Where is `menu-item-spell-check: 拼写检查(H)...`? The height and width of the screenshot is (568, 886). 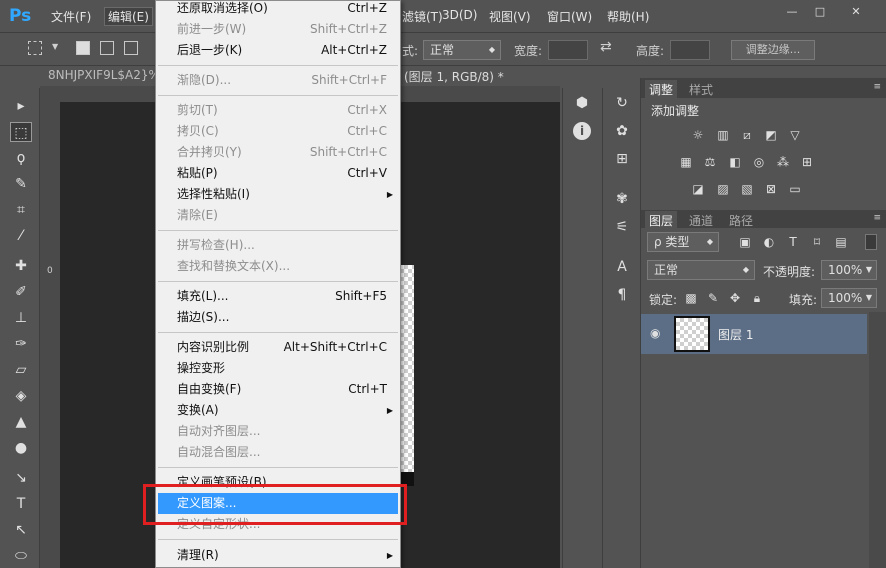
menu-item-spell-check: 拼写检查(H)... is located at coordinates (288, 245).